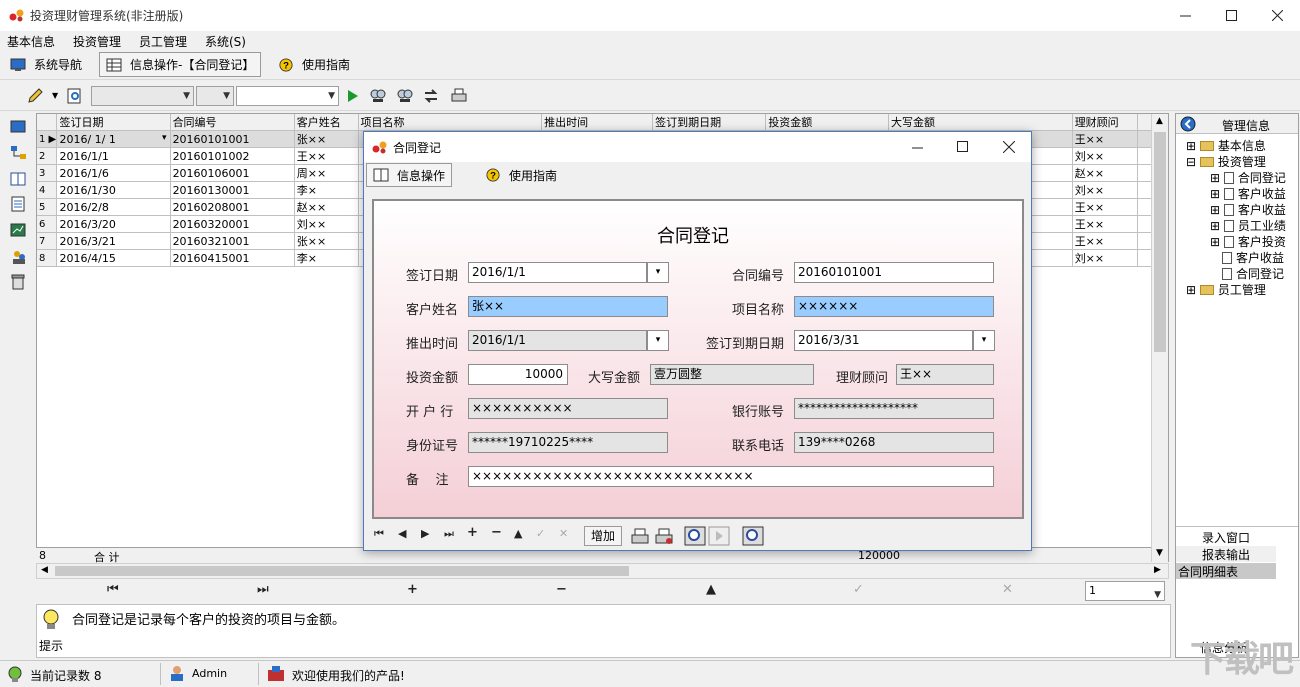  Describe the element at coordinates (1105, 173) in the screenshot. I see `cell-advisor: 赵××` at that location.